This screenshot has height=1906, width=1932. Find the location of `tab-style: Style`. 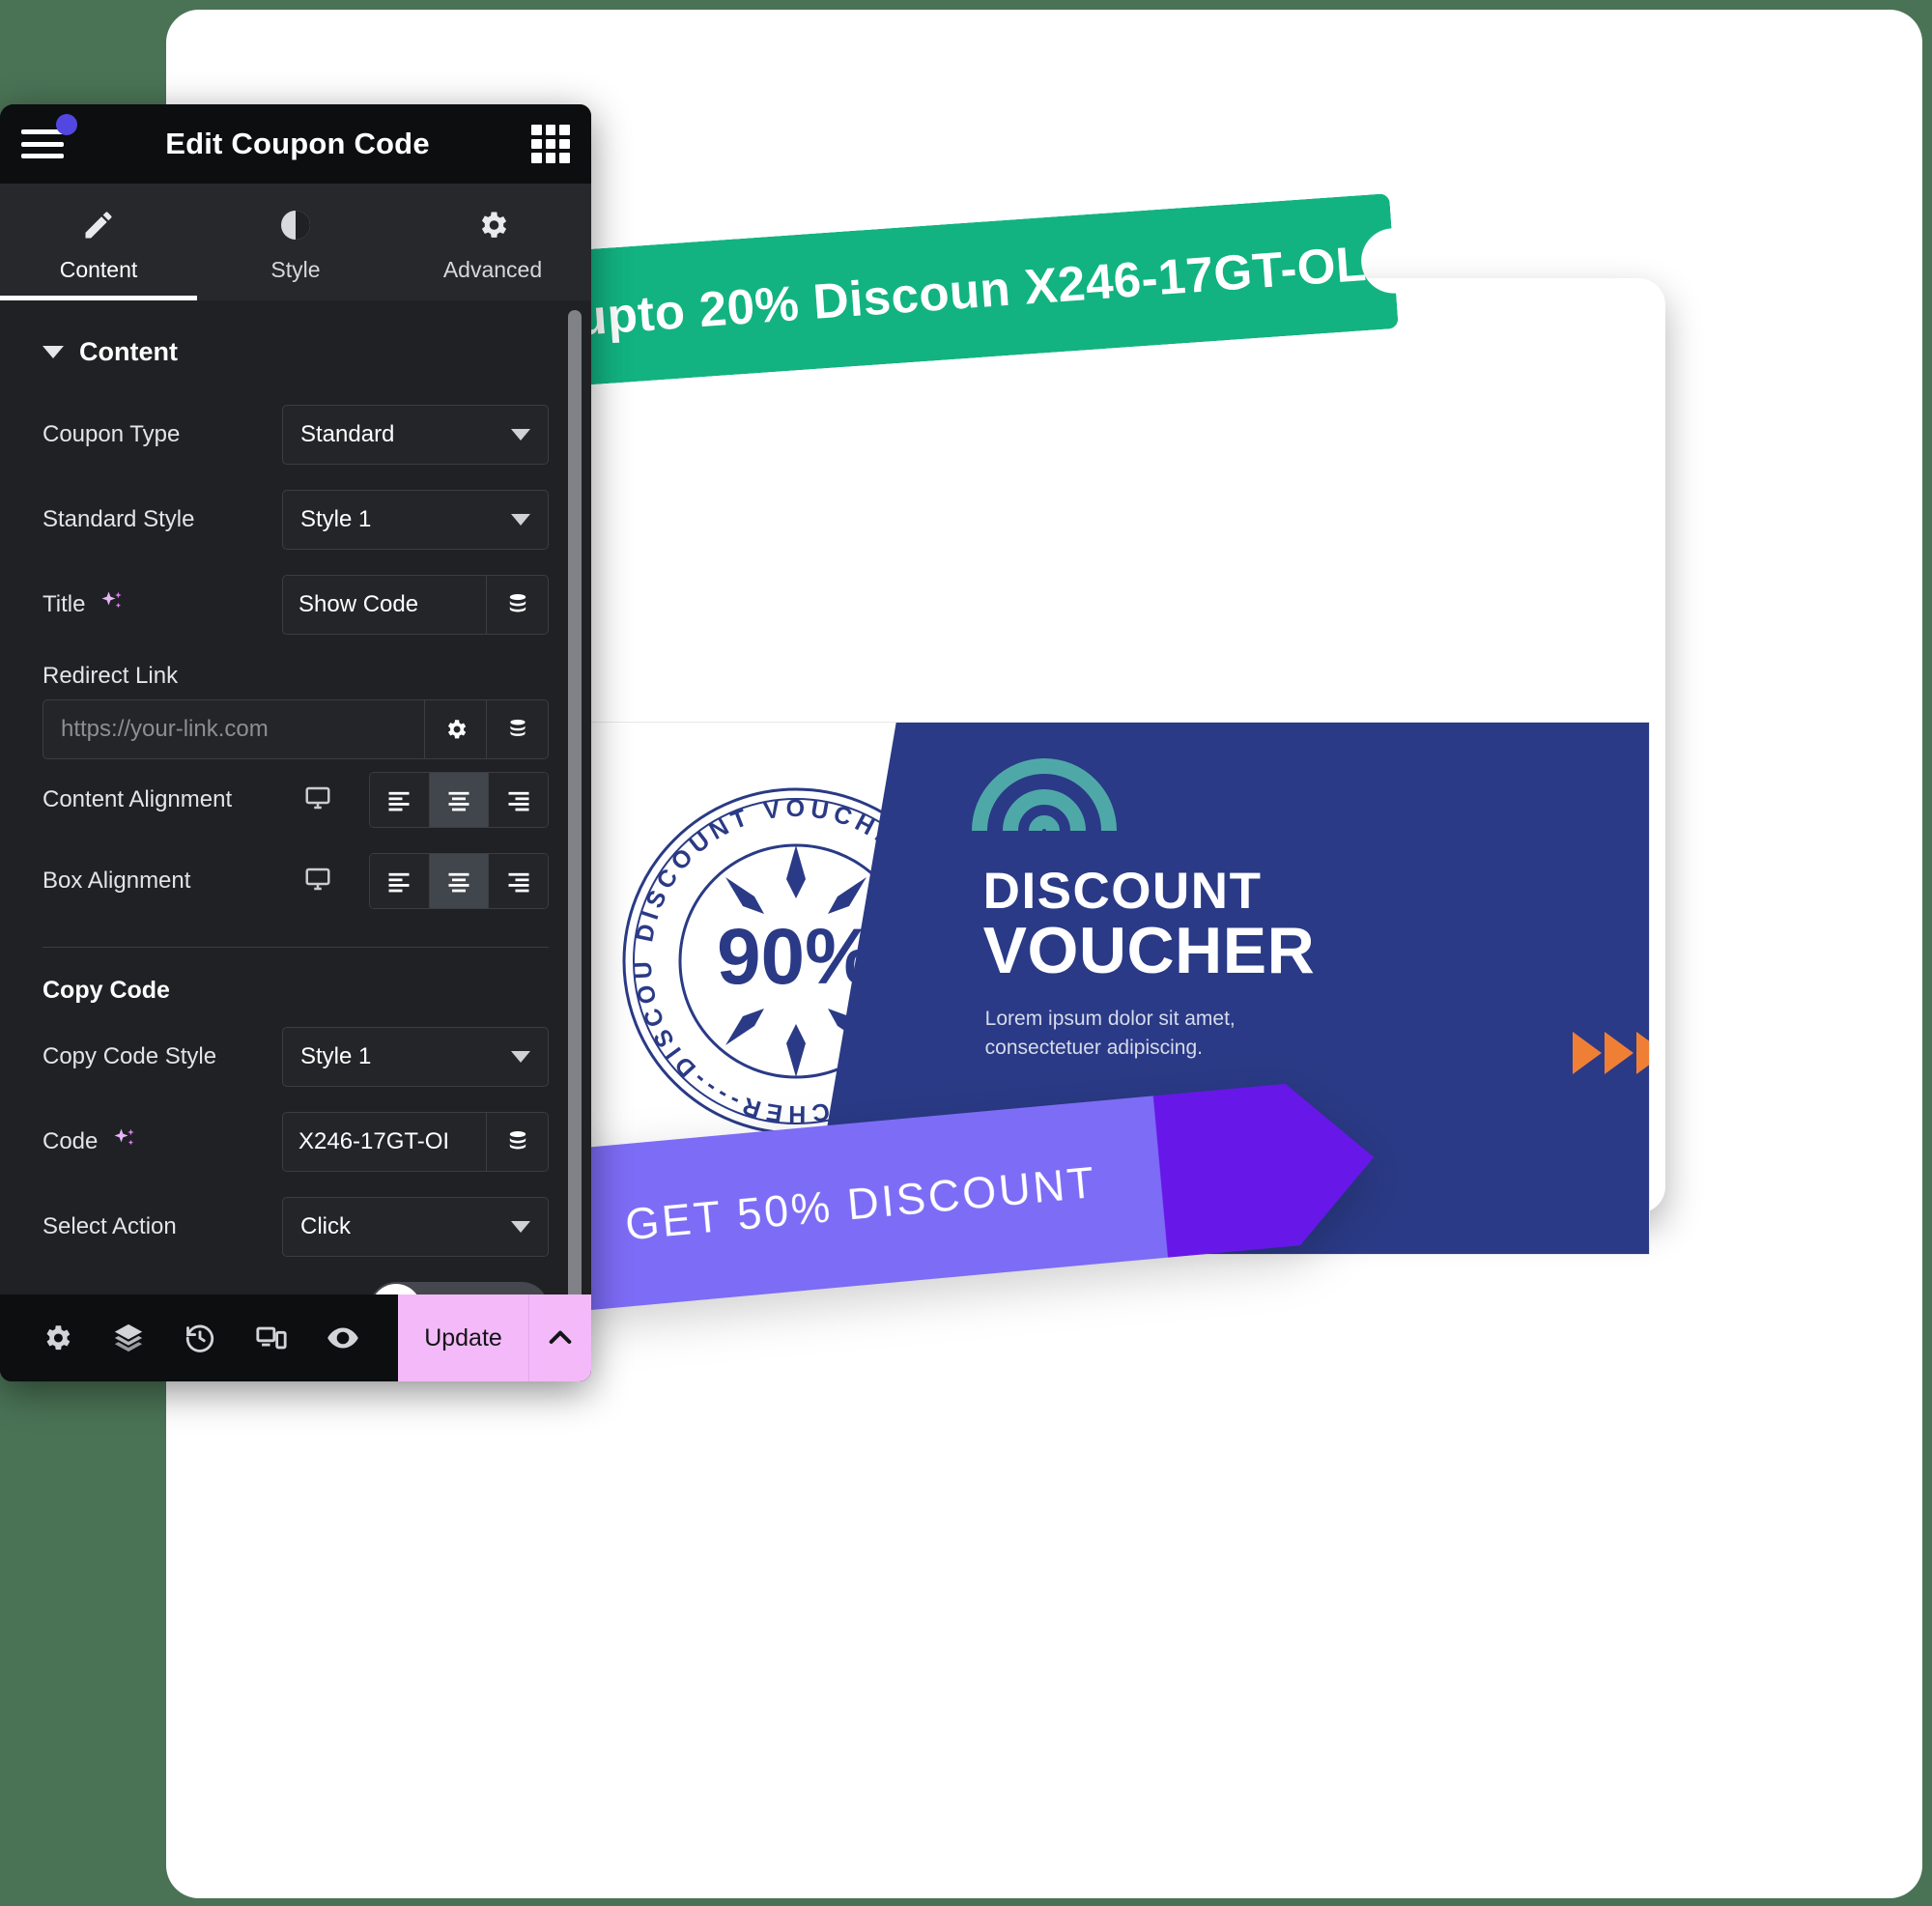

tab-style: Style is located at coordinates (295, 242).